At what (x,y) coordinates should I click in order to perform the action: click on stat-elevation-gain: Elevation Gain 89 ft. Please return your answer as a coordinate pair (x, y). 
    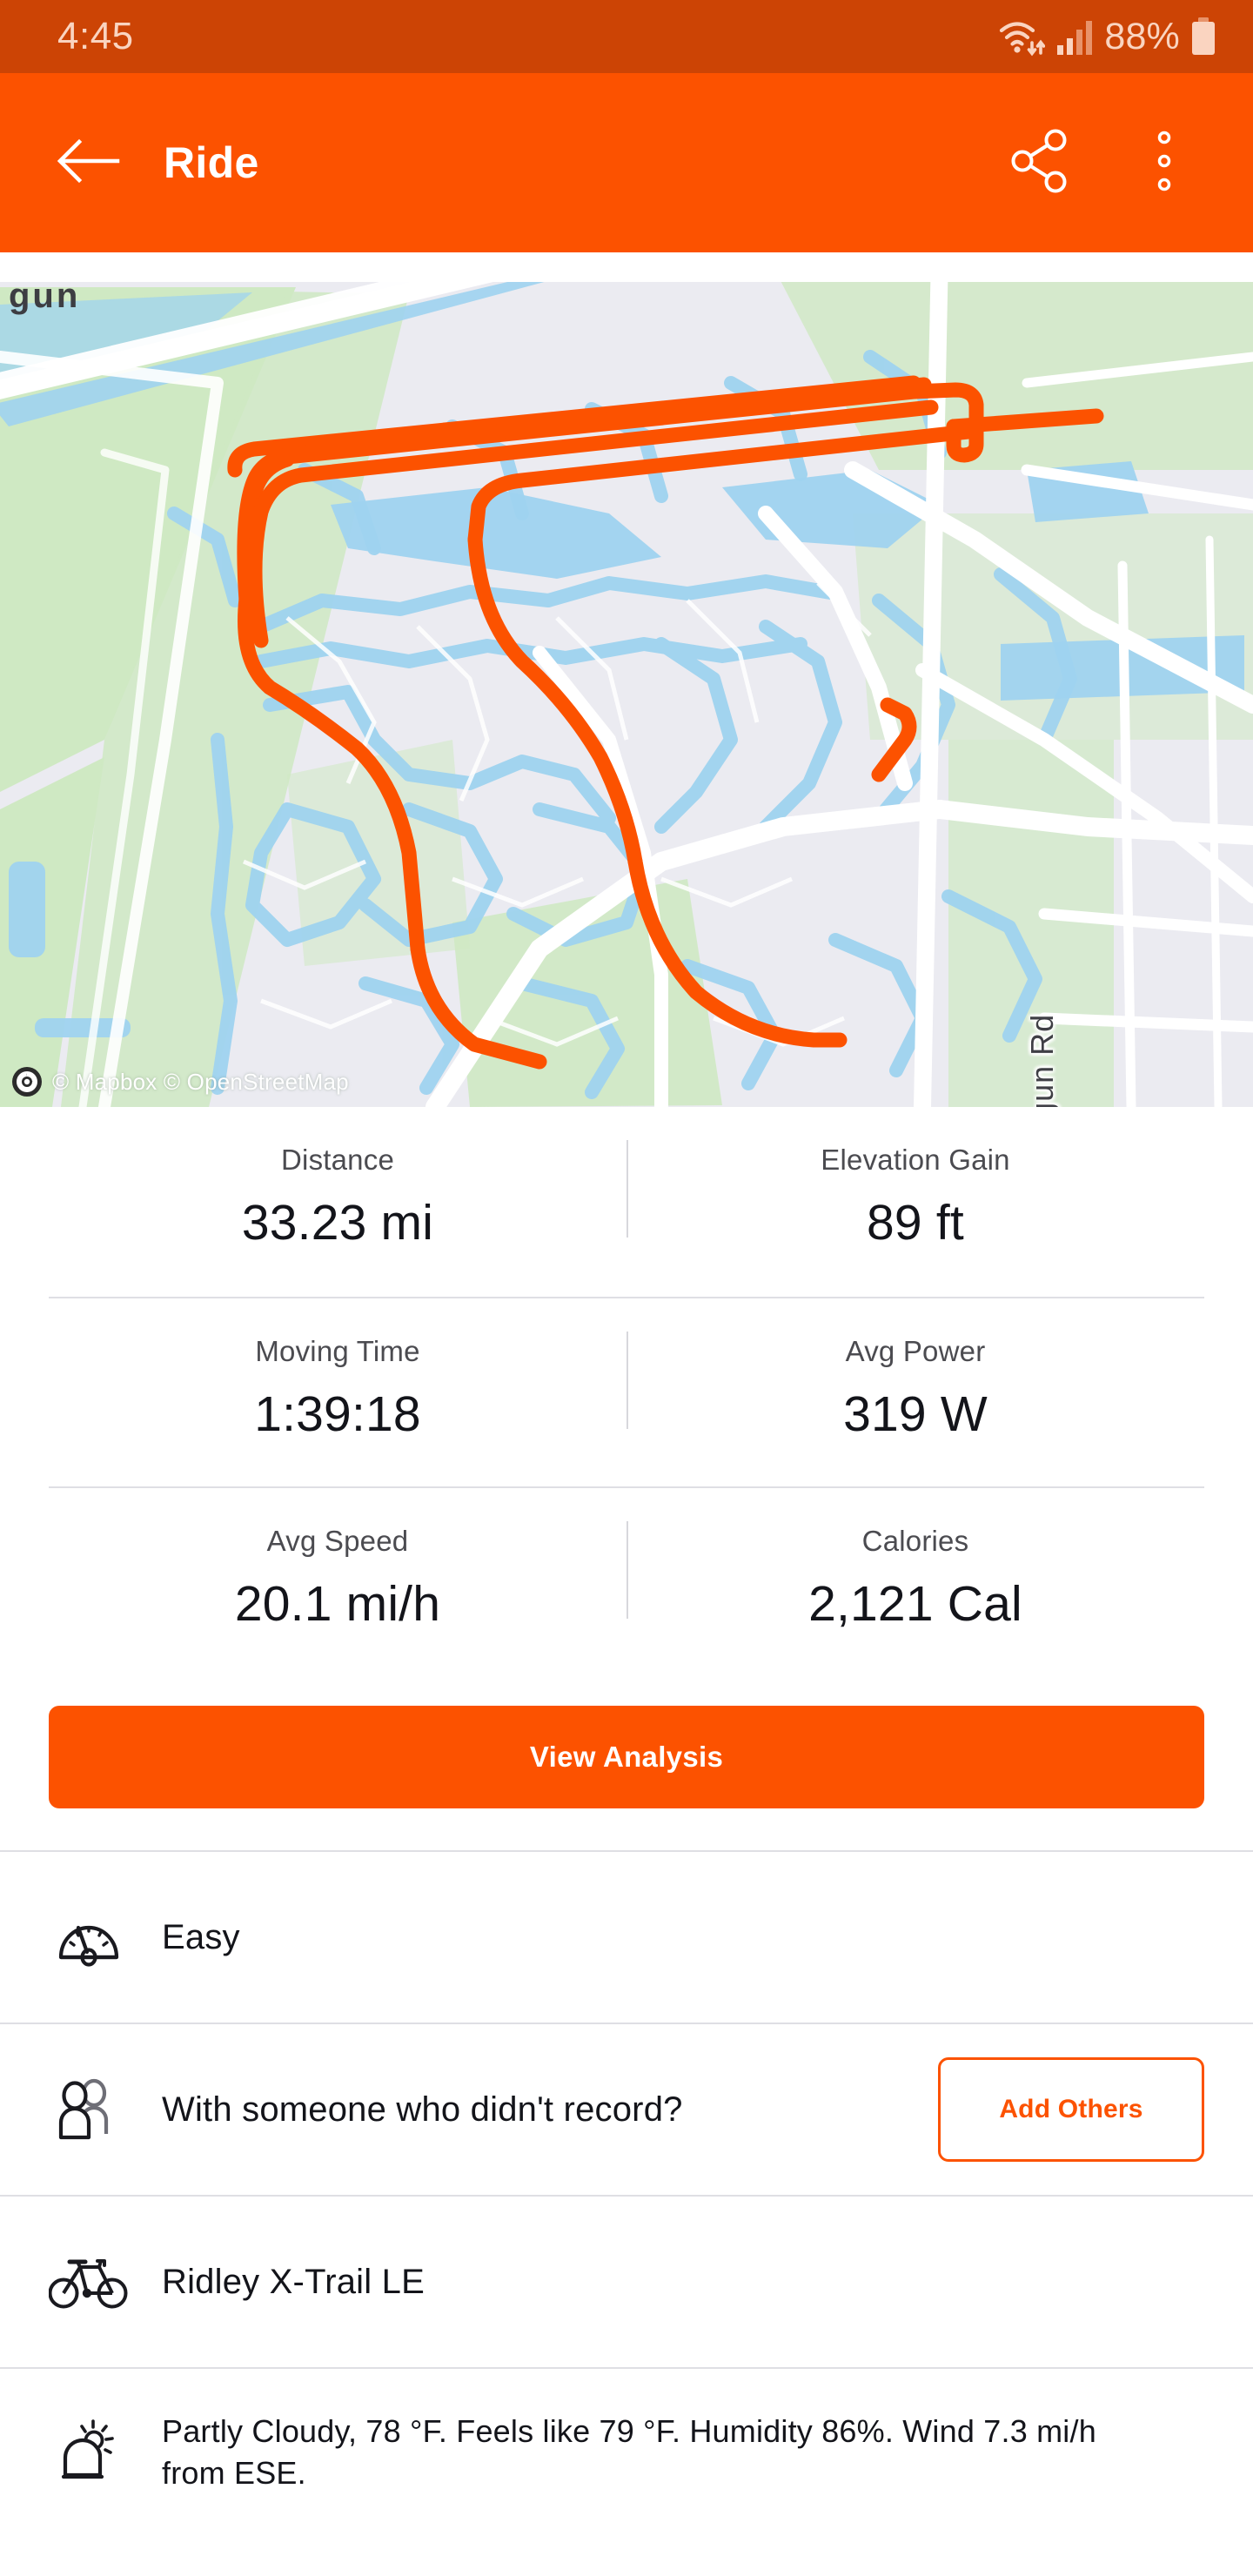
    Looking at the image, I should click on (915, 1202).